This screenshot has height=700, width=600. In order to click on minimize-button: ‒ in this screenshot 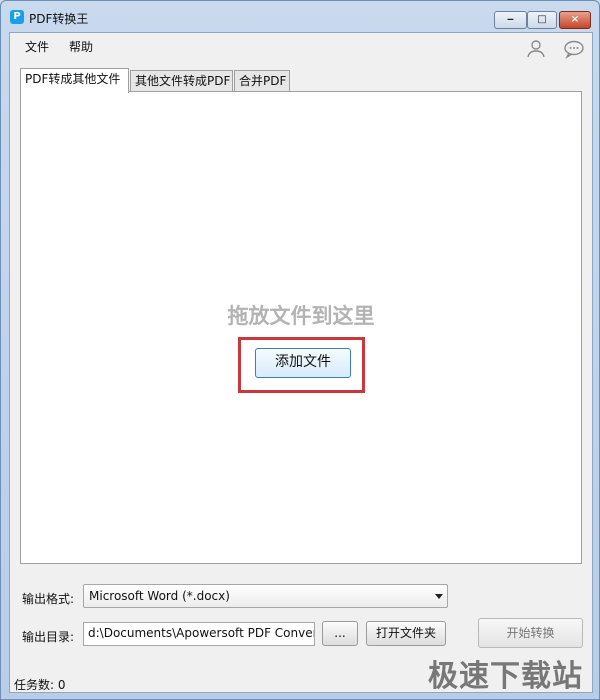, I will do `click(510, 20)`.